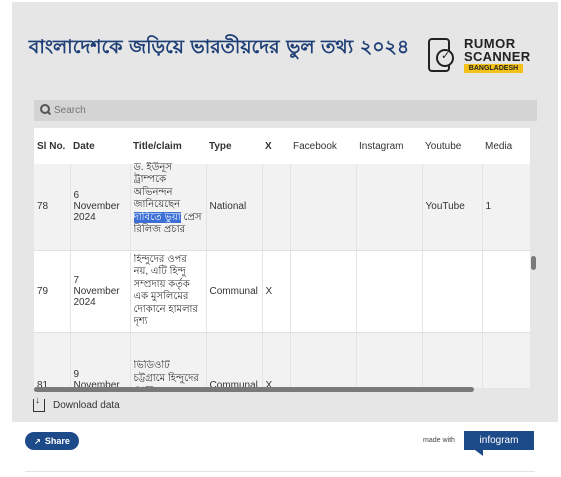 The width and height of the screenshot is (561, 477). Describe the element at coordinates (452, 207) in the screenshot. I see `cell-youtube: YouTube` at that location.